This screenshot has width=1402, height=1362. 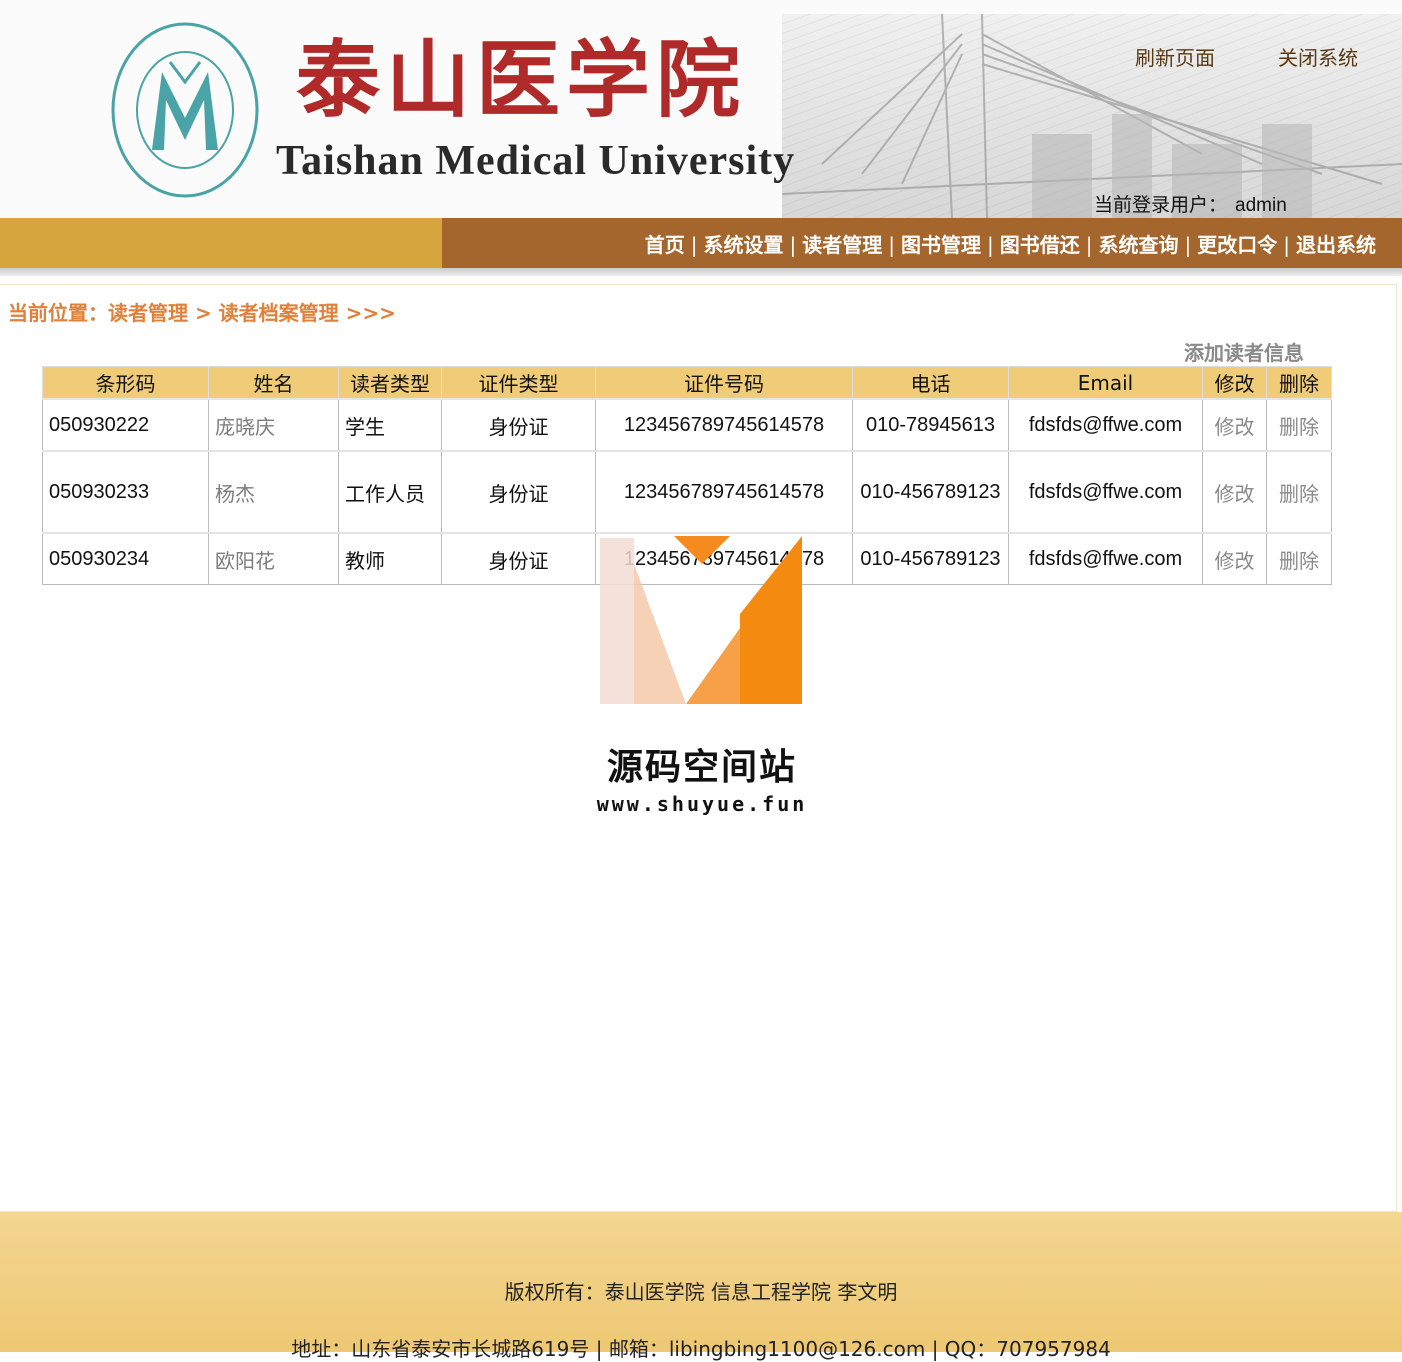 I want to click on footer-copyright: 版权所有：泰山医学院 信息工程学院 李文明, so click(x=701, y=1292).